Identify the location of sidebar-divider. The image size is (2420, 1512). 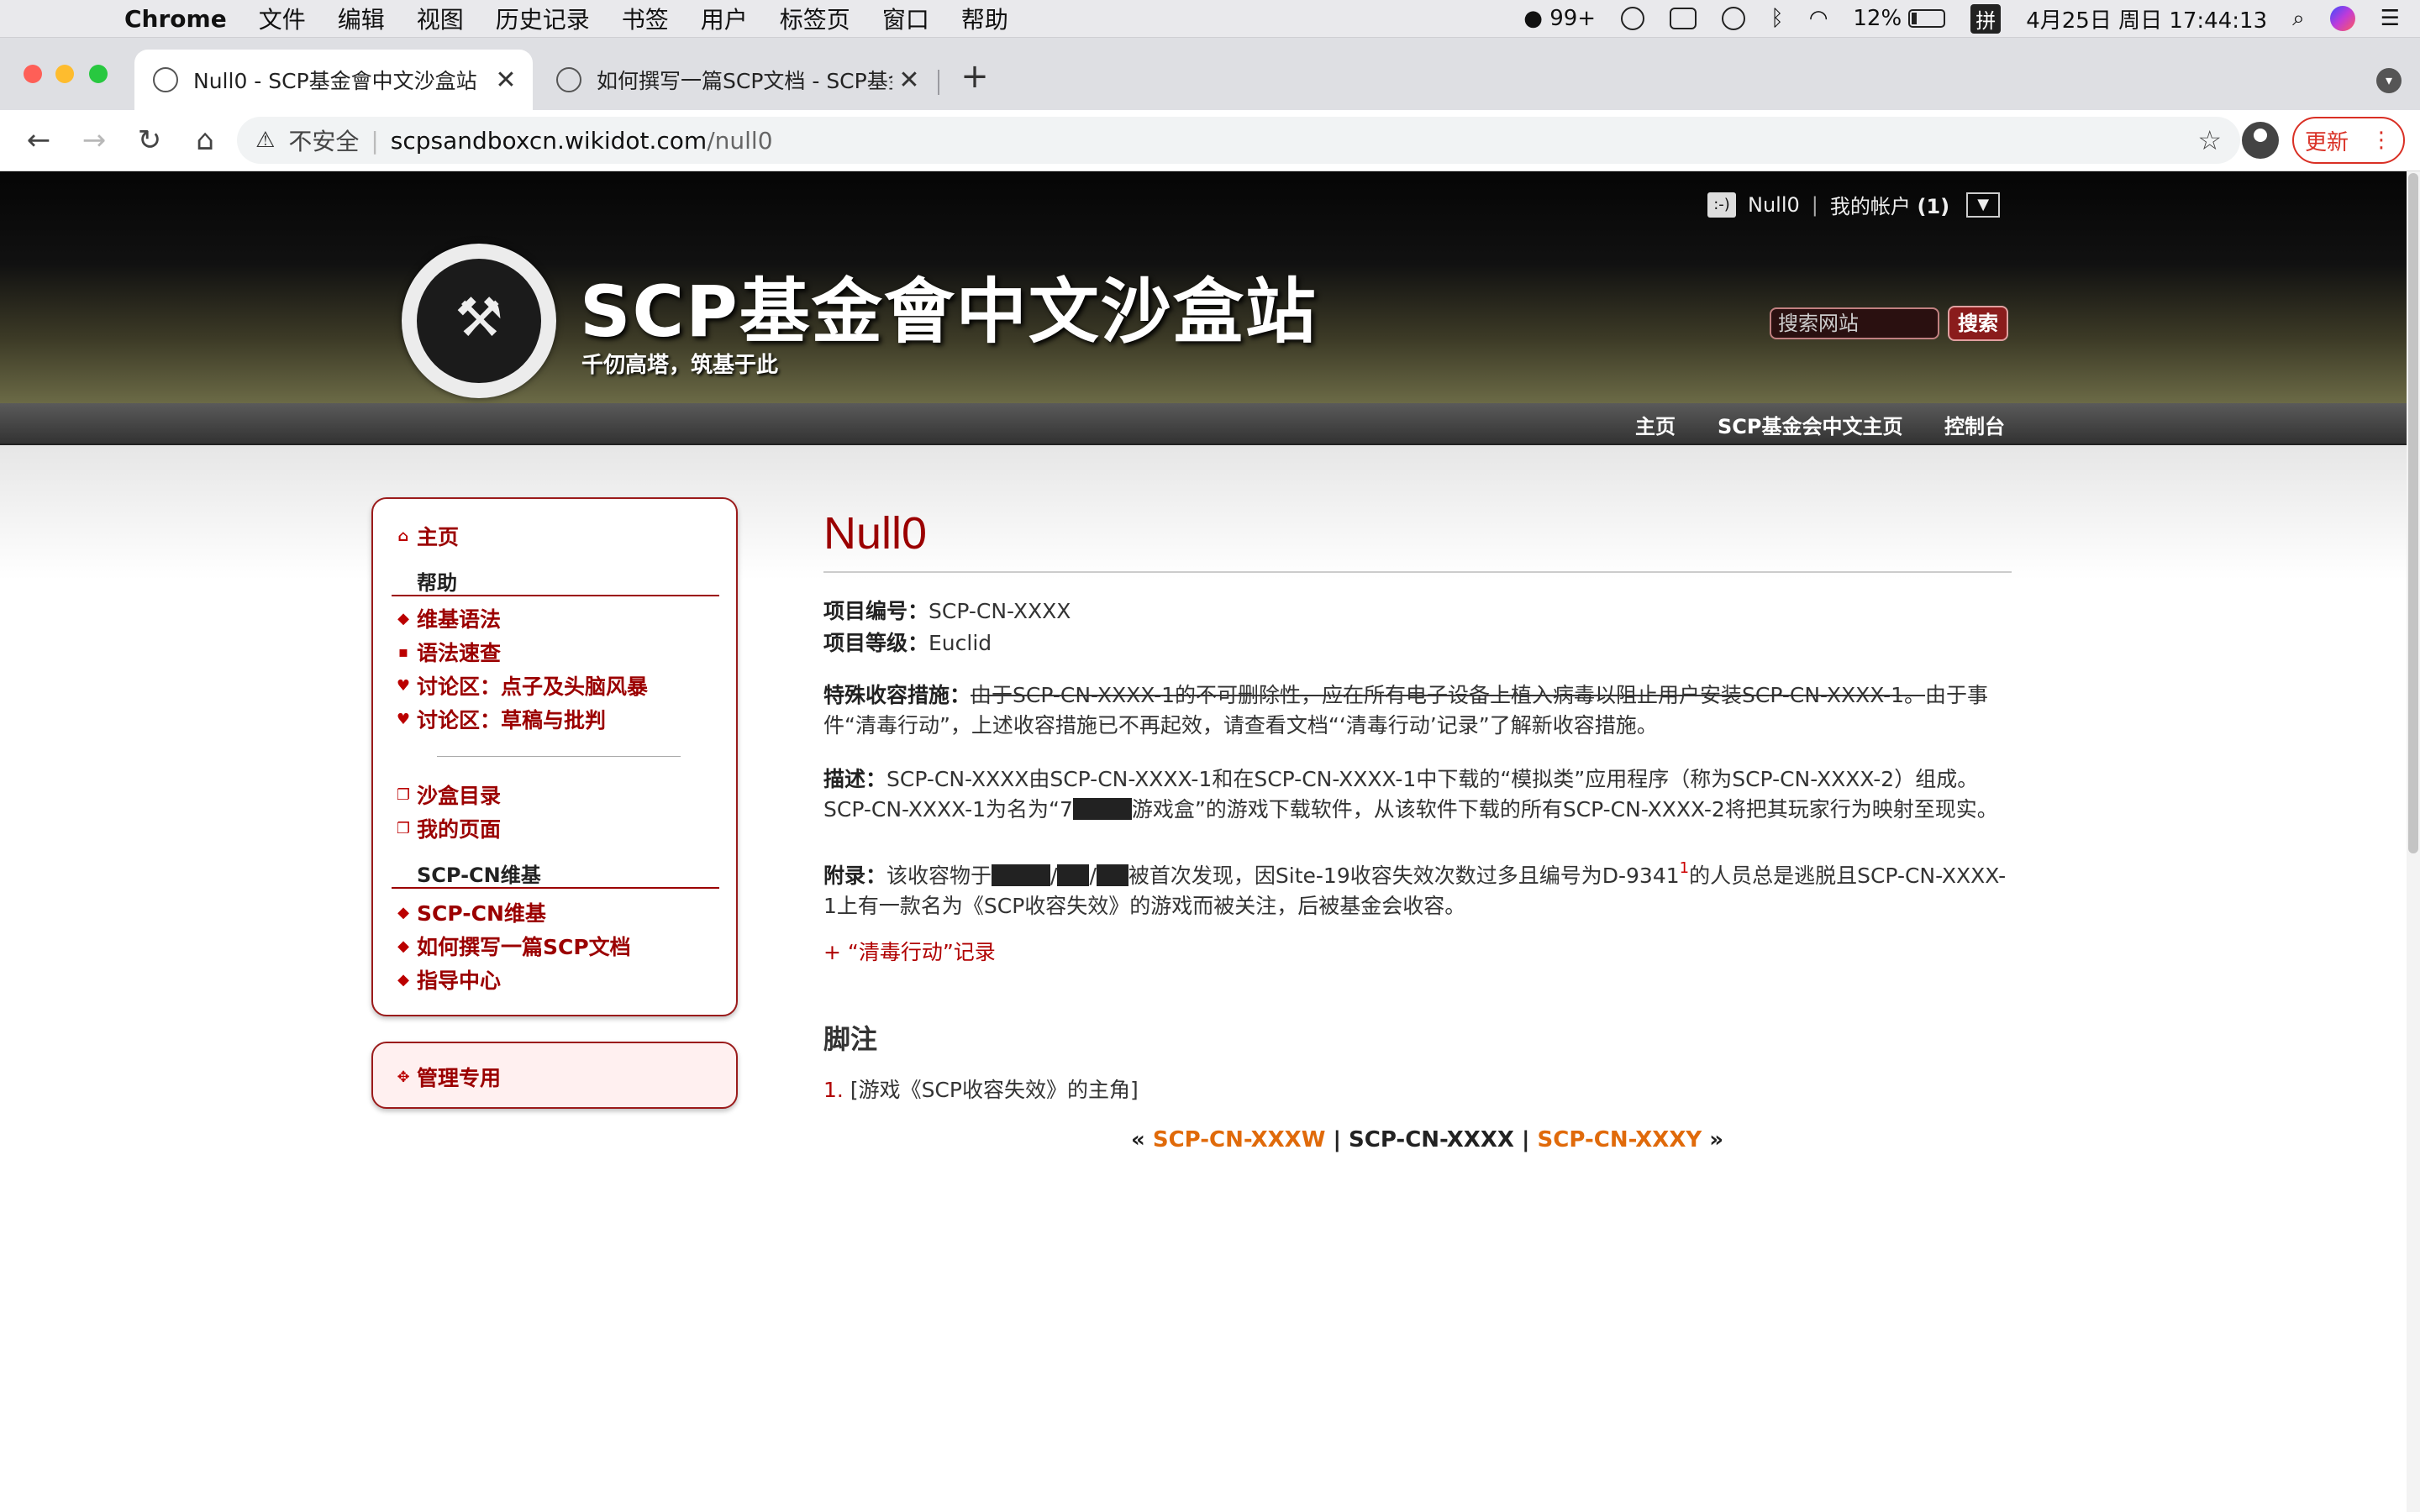
(559, 756).